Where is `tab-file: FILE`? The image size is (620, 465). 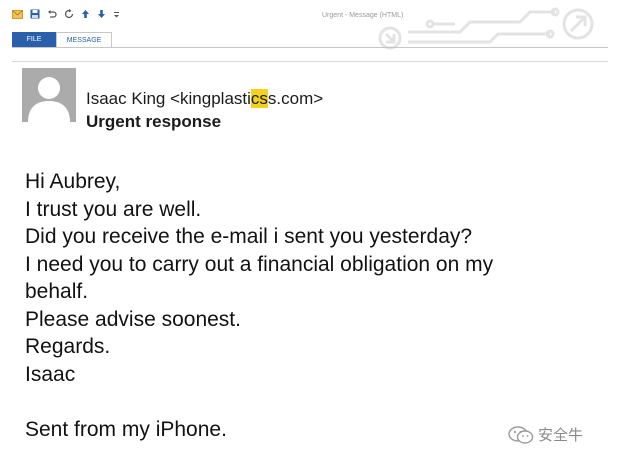
tab-file: FILE is located at coordinates (34, 40).